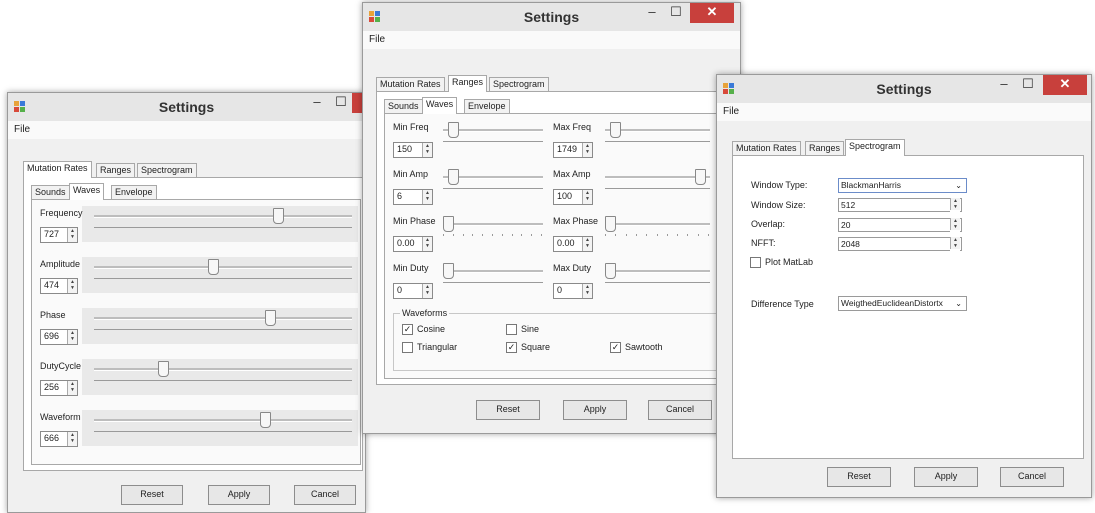 The height and width of the screenshot is (513, 1095). Describe the element at coordinates (902, 303) in the screenshot. I see `difference-type-select: WeigthedEuclideanDistortx ⌄` at that location.